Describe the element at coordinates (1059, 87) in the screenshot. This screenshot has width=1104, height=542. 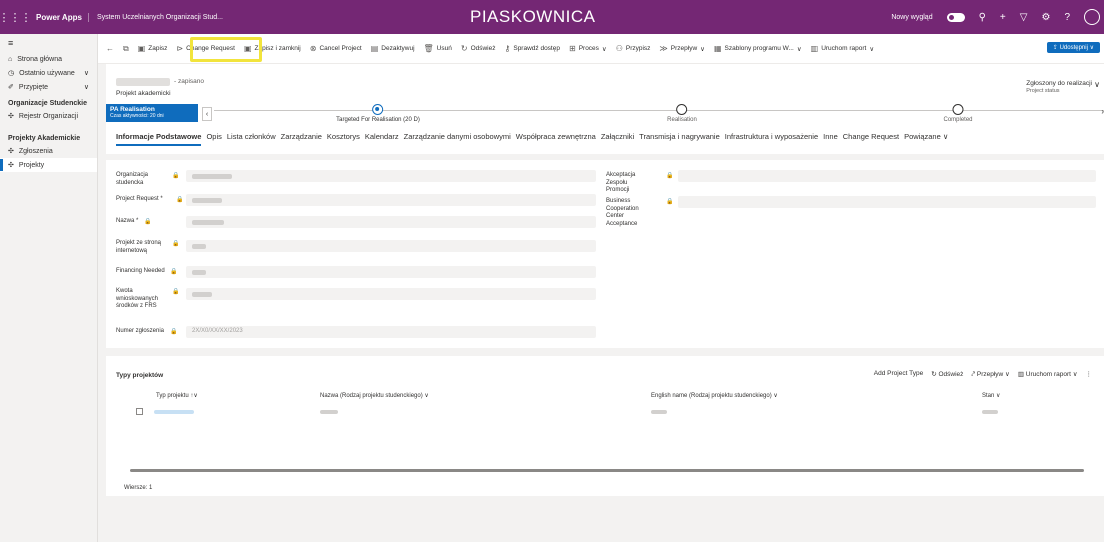
I see `status-field: Zgłoszony do realizacji Project status` at that location.